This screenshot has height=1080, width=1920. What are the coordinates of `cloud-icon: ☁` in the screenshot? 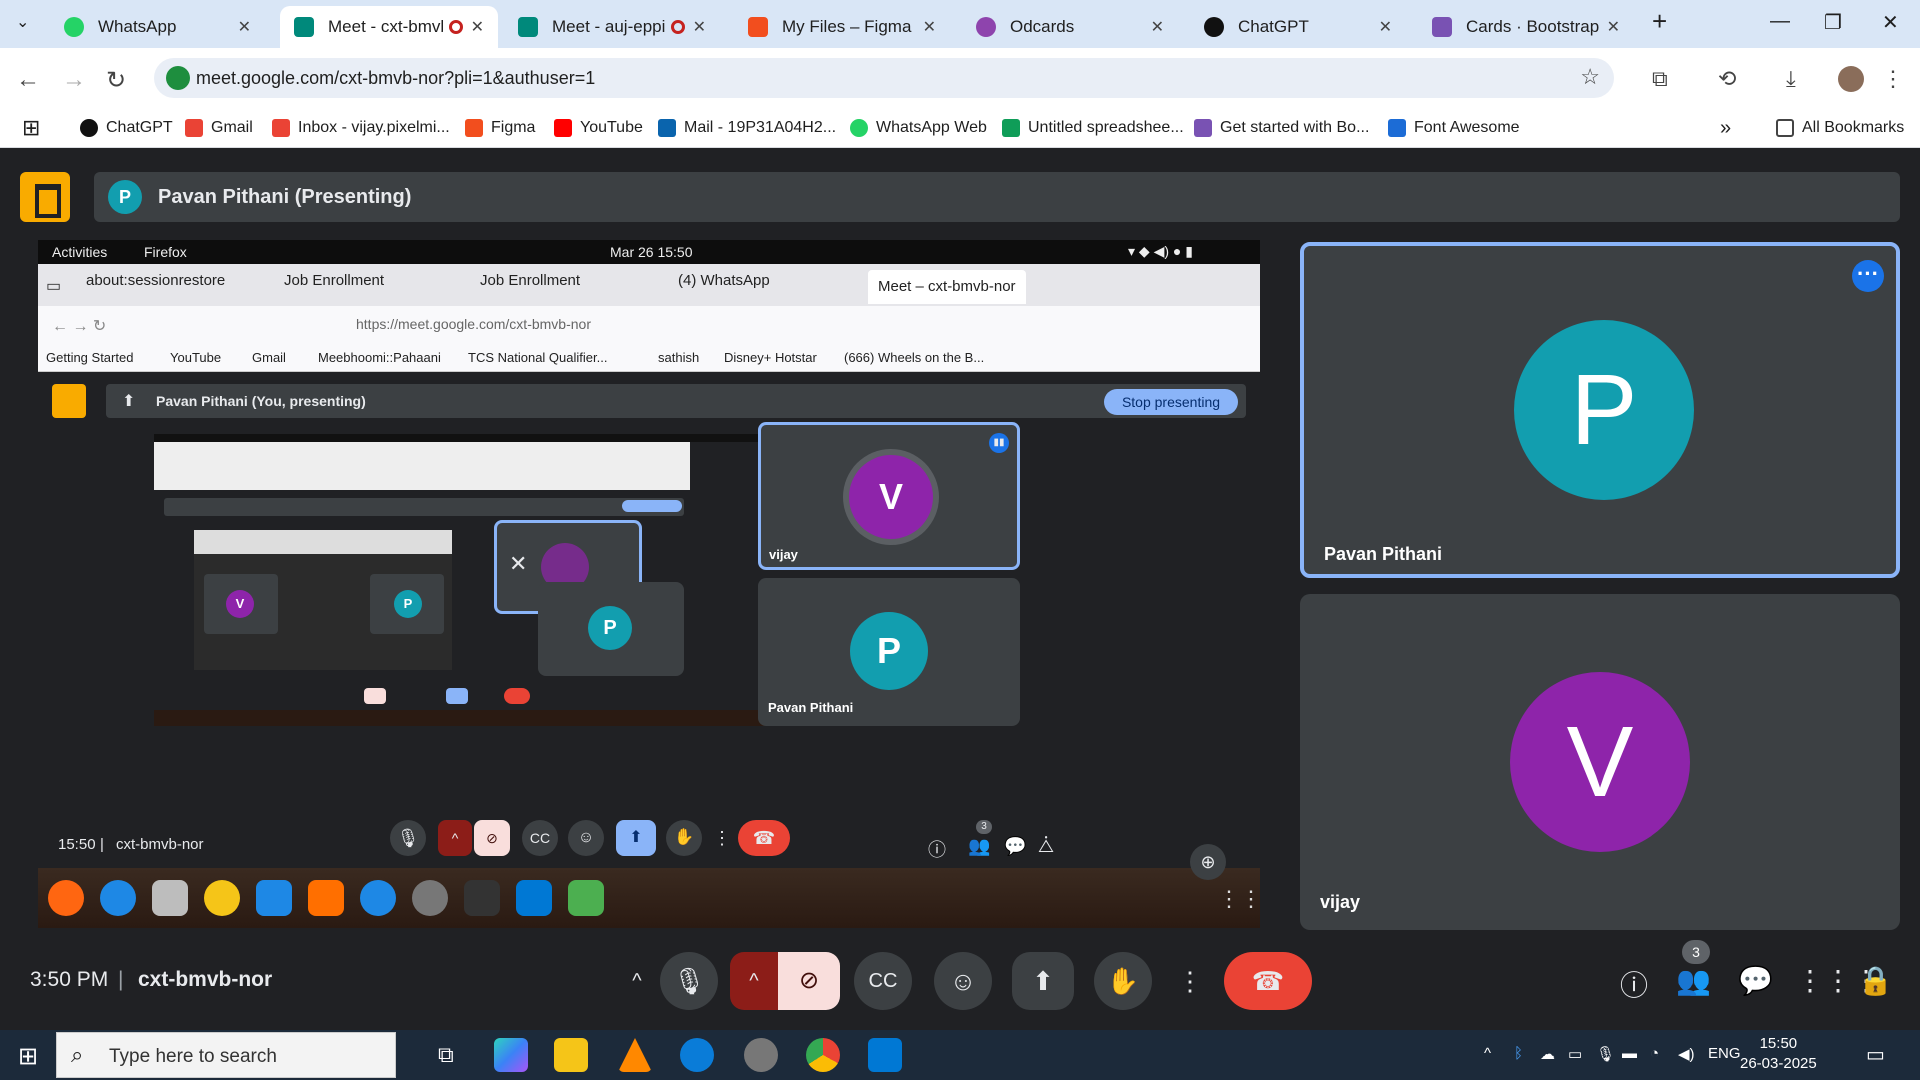 It's located at (1547, 1054).